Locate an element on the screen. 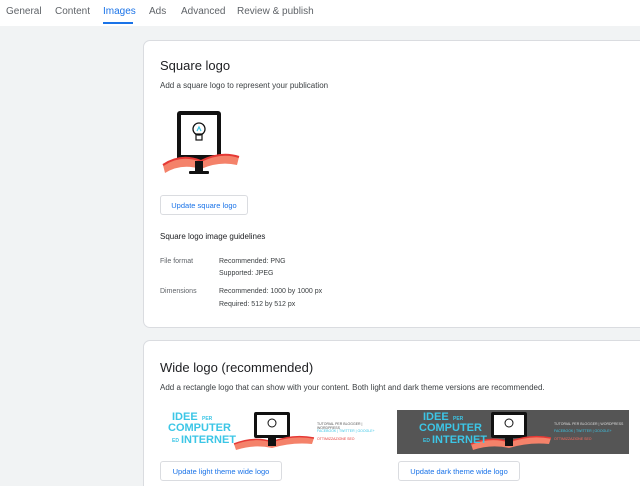 The image size is (640, 486). file-format-label: File format is located at coordinates (177, 261).